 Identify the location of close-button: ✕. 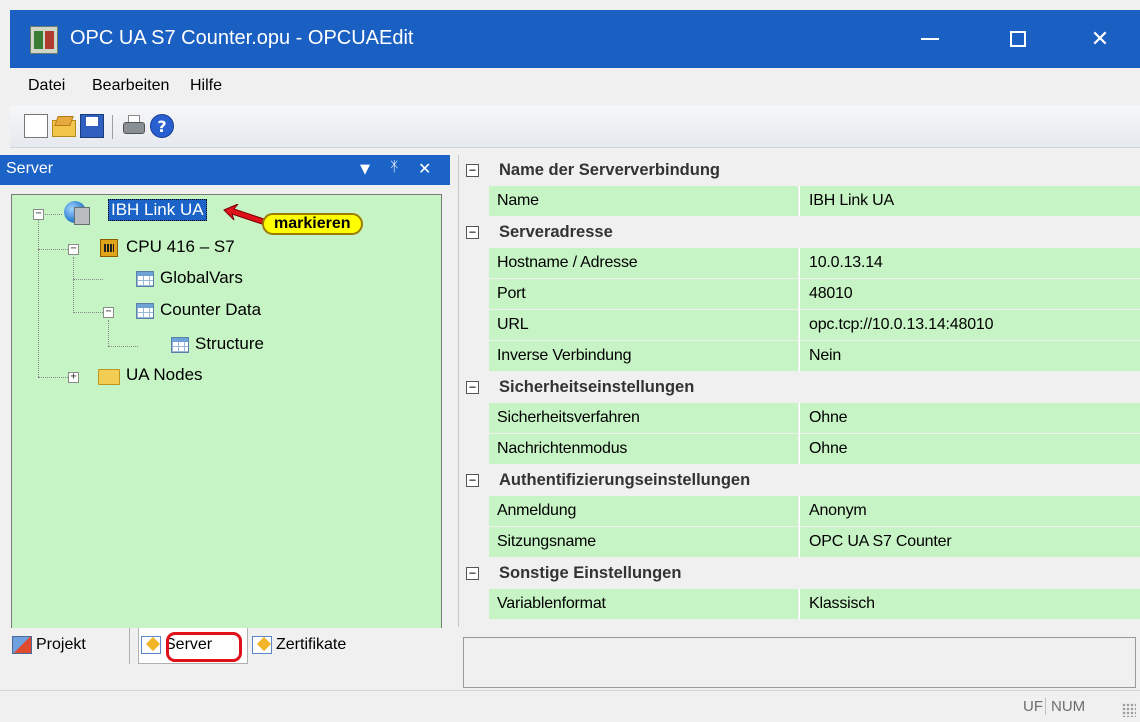
(1100, 39).